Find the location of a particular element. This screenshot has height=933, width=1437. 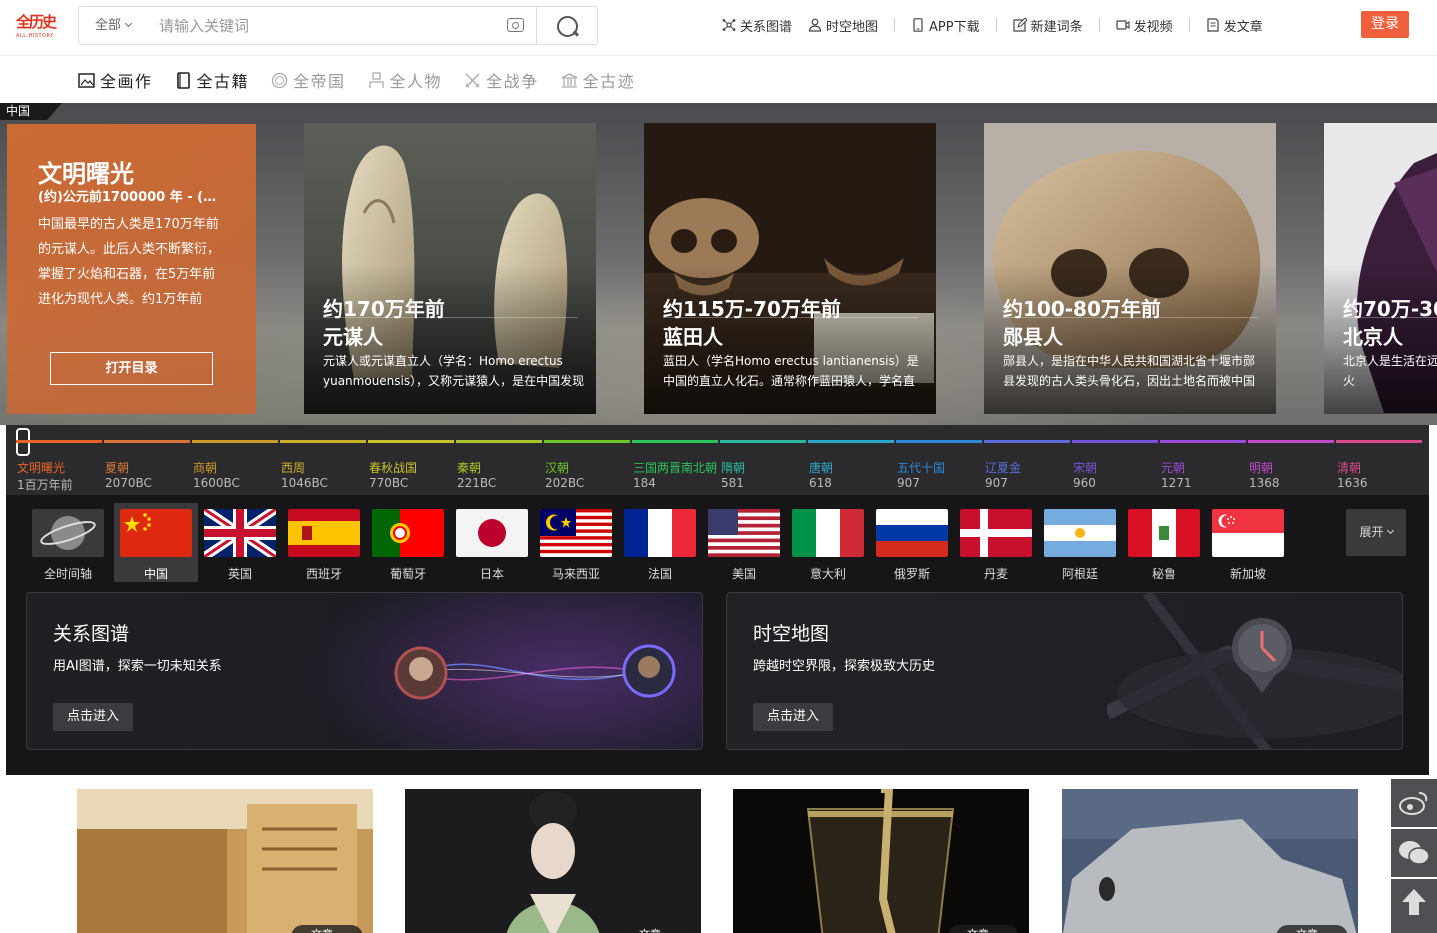

country-uk: 英国 is located at coordinates (240, 542).